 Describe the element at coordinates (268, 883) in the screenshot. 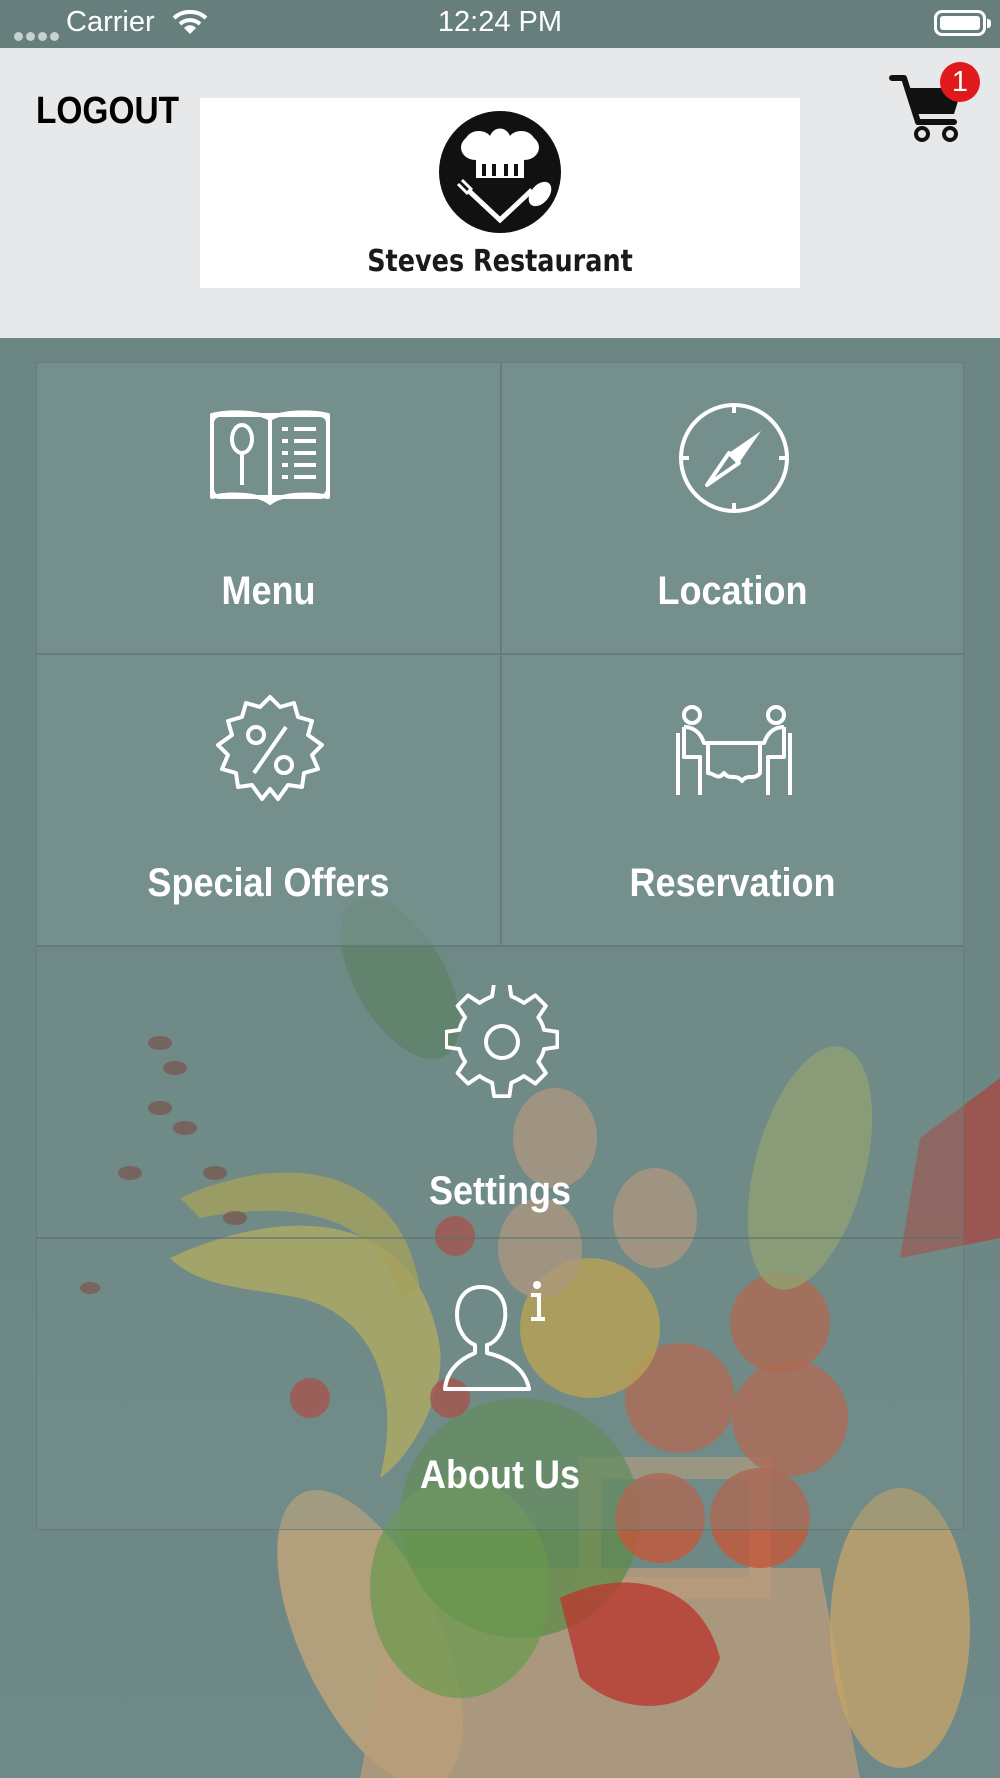

I see `tile-special-offers-label: Special Offers` at that location.